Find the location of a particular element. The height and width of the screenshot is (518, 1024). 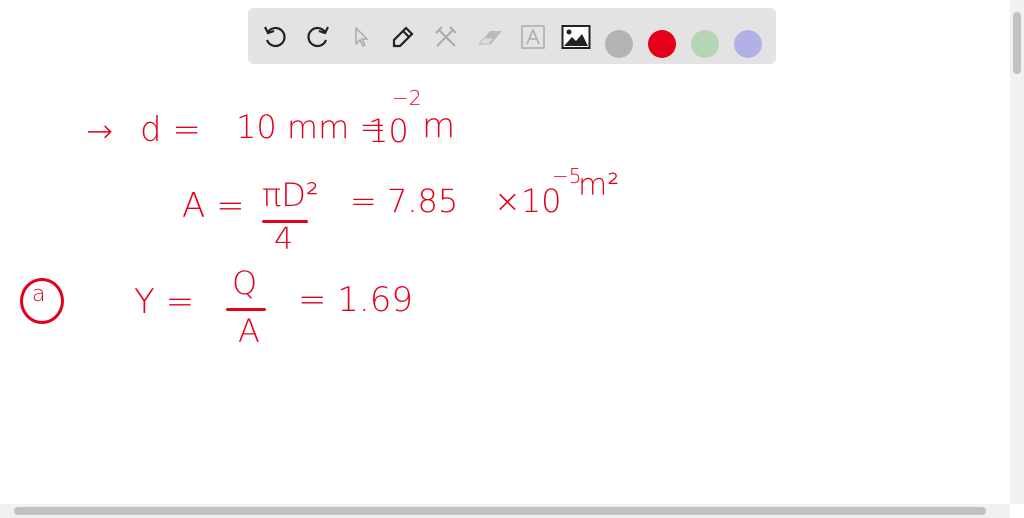

text-10-base: 10 is located at coordinates (388, 131).